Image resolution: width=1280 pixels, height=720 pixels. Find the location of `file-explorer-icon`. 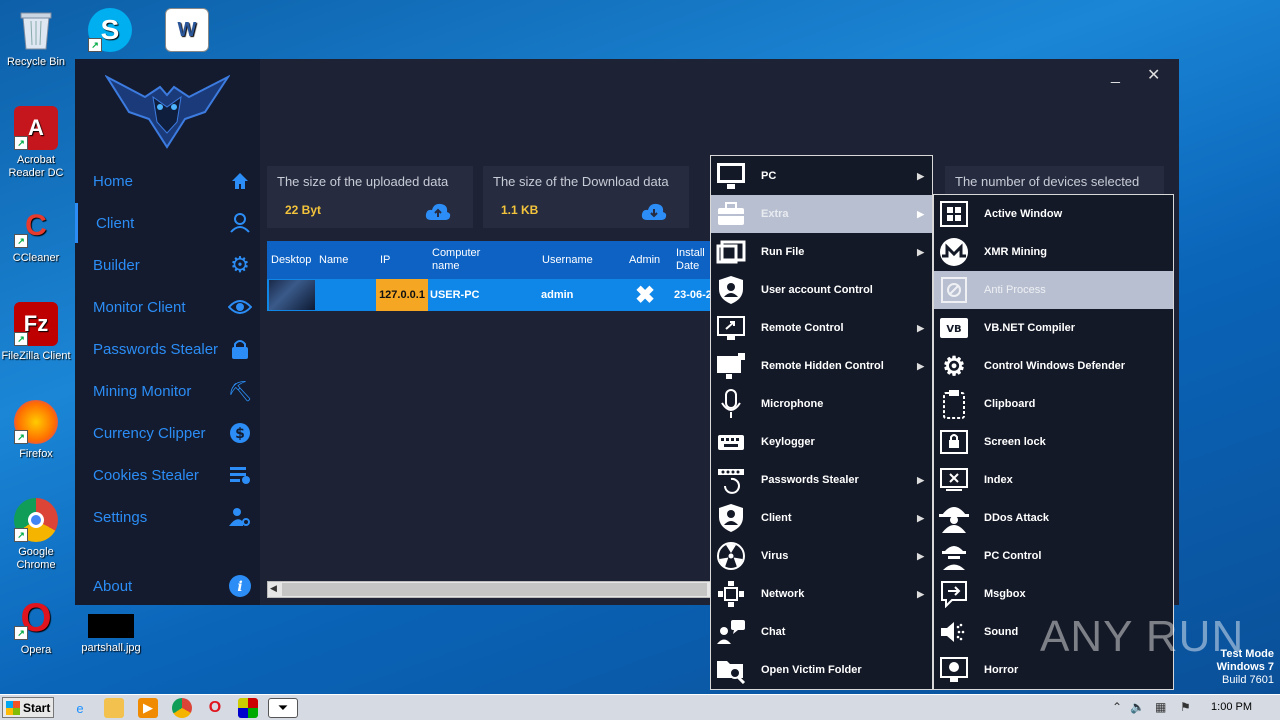

file-explorer-icon is located at coordinates (114, 708).